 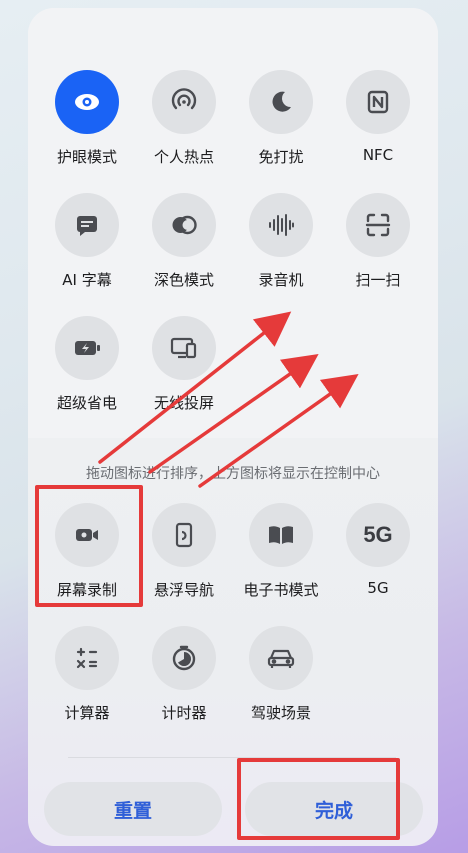 What do you see at coordinates (281, 658) in the screenshot?
I see `car-icon` at bounding box center [281, 658].